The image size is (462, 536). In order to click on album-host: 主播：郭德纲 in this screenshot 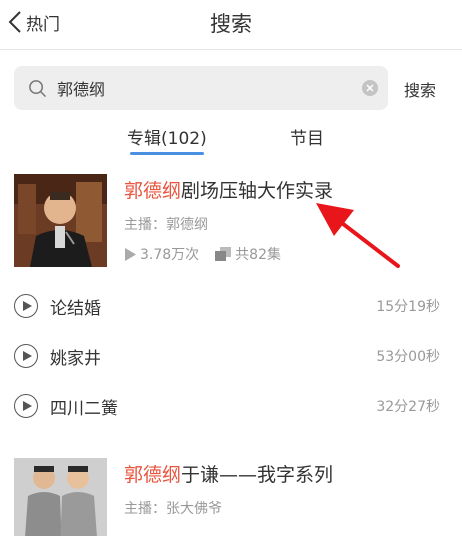, I will do `click(166, 225)`.